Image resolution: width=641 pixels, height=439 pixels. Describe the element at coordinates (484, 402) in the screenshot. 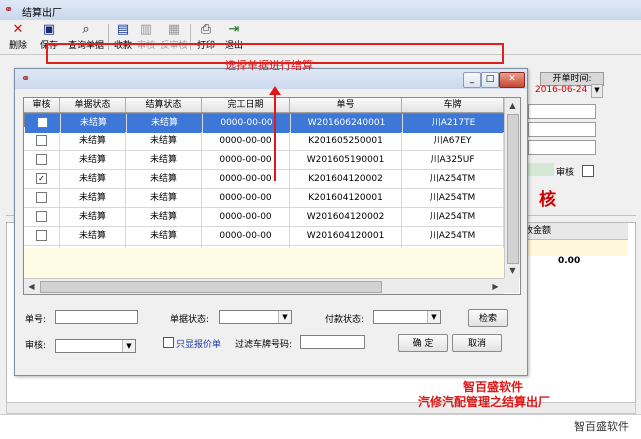

I see `annotation-subtitle: 汽修汽配管理之结算出厂` at that location.